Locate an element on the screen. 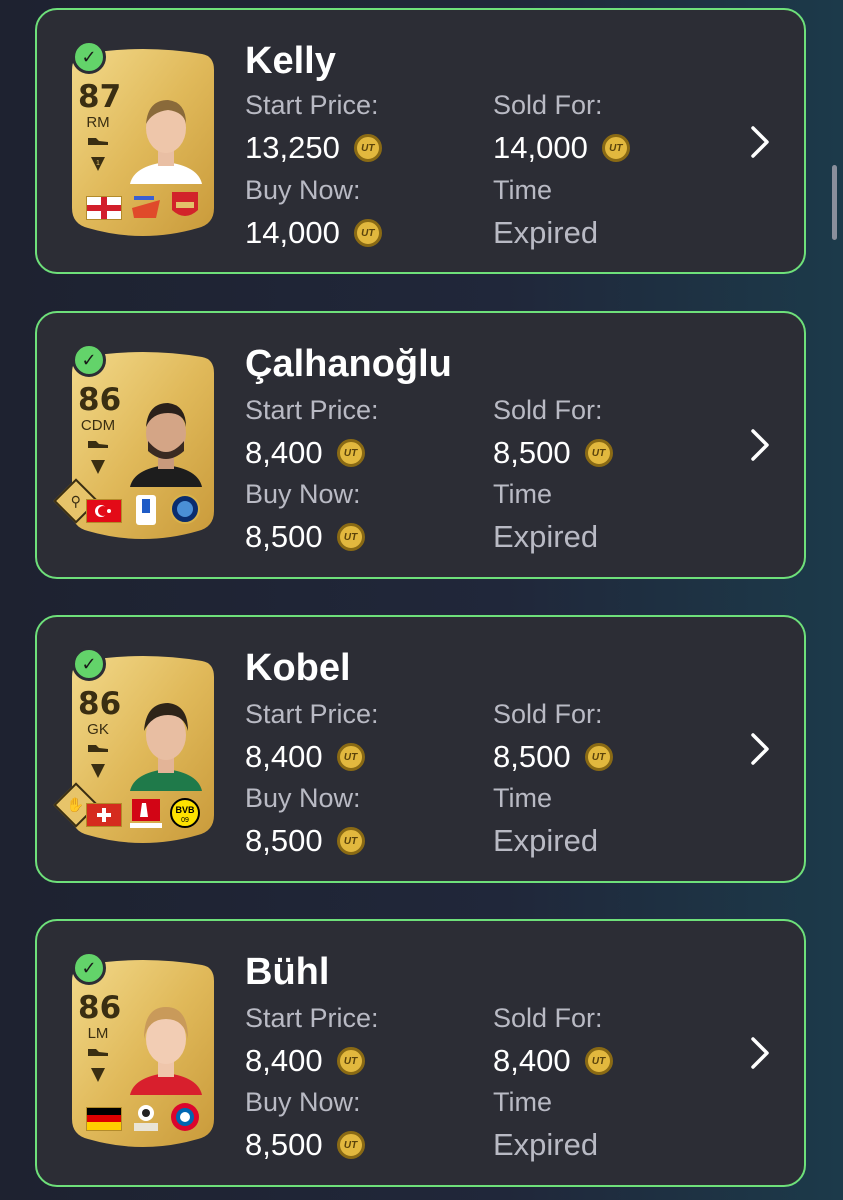 This screenshot has width=843, height=1200. club-badge-icon: BVB 09 is located at coordinates (185, 813).